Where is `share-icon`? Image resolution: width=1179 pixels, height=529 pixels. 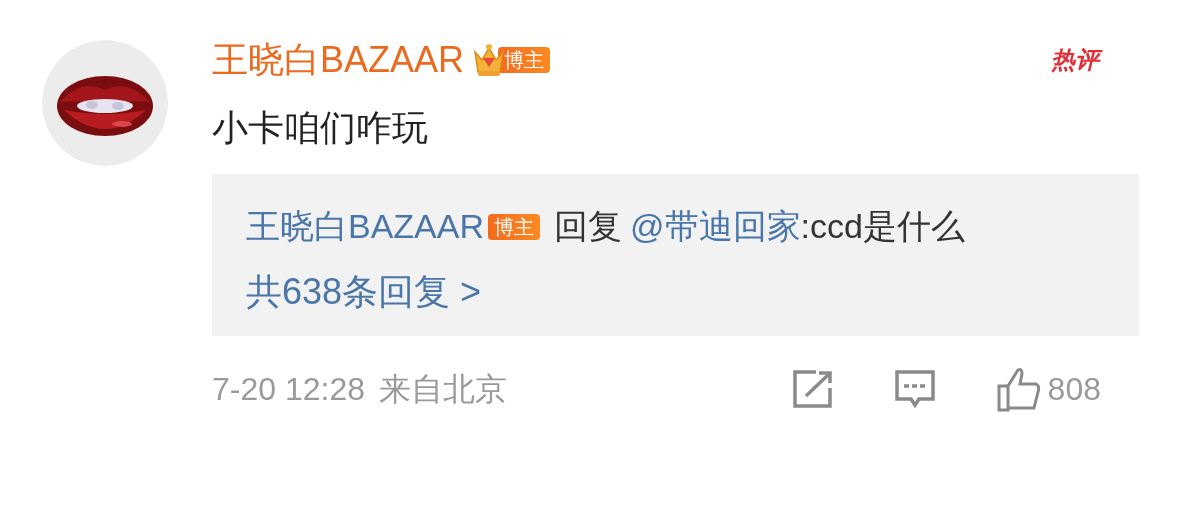 share-icon is located at coordinates (812, 389).